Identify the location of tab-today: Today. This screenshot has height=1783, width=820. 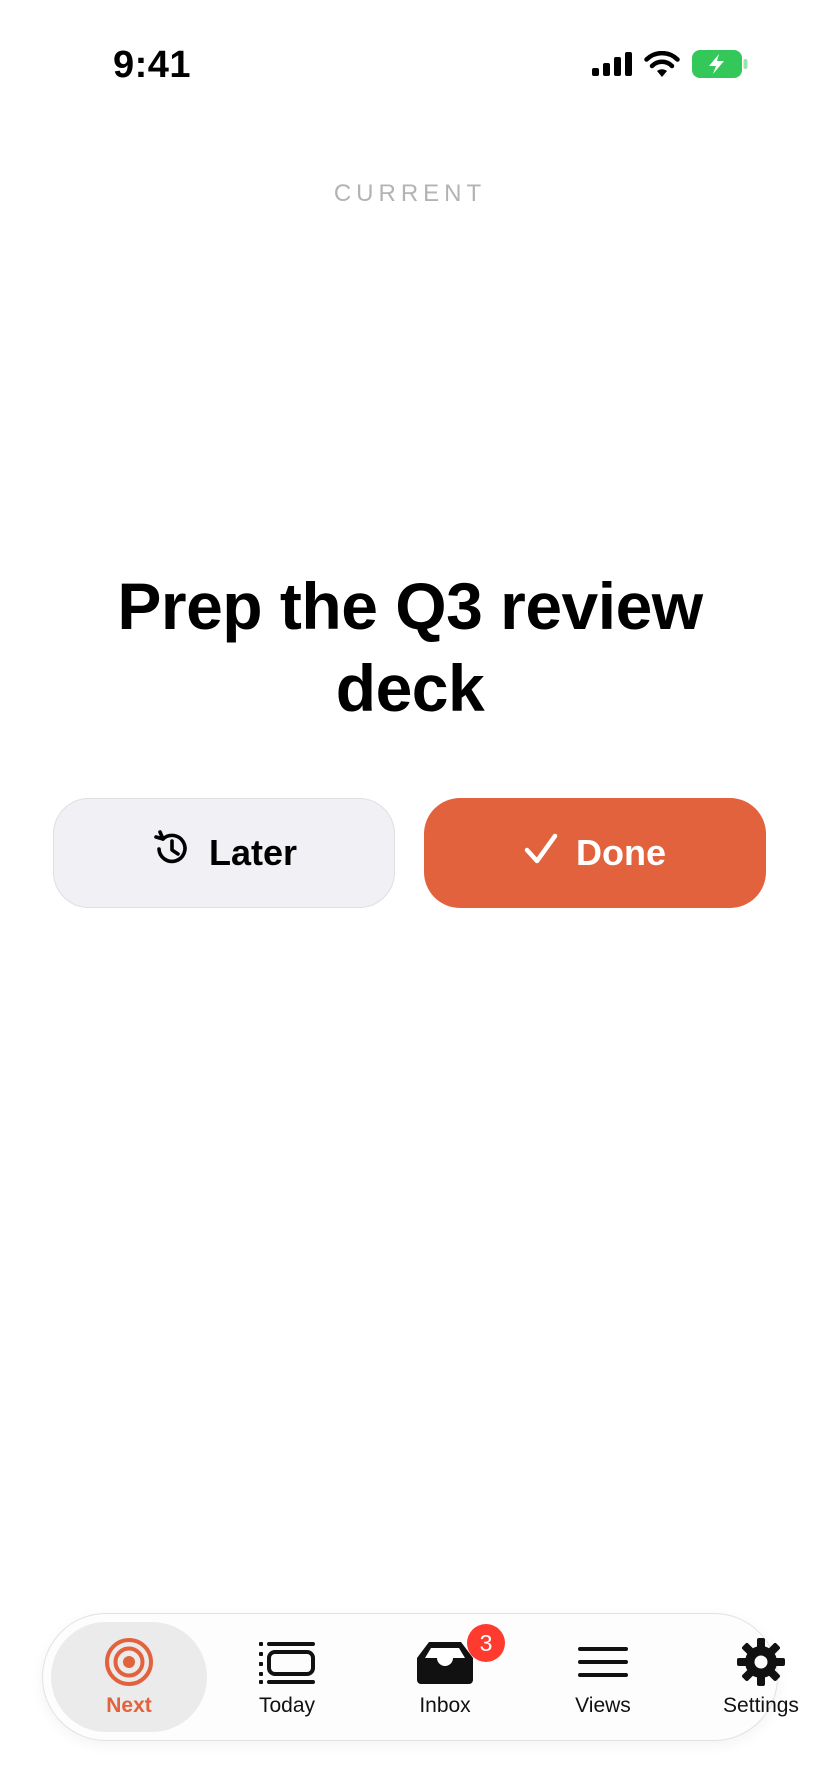
(287, 1677).